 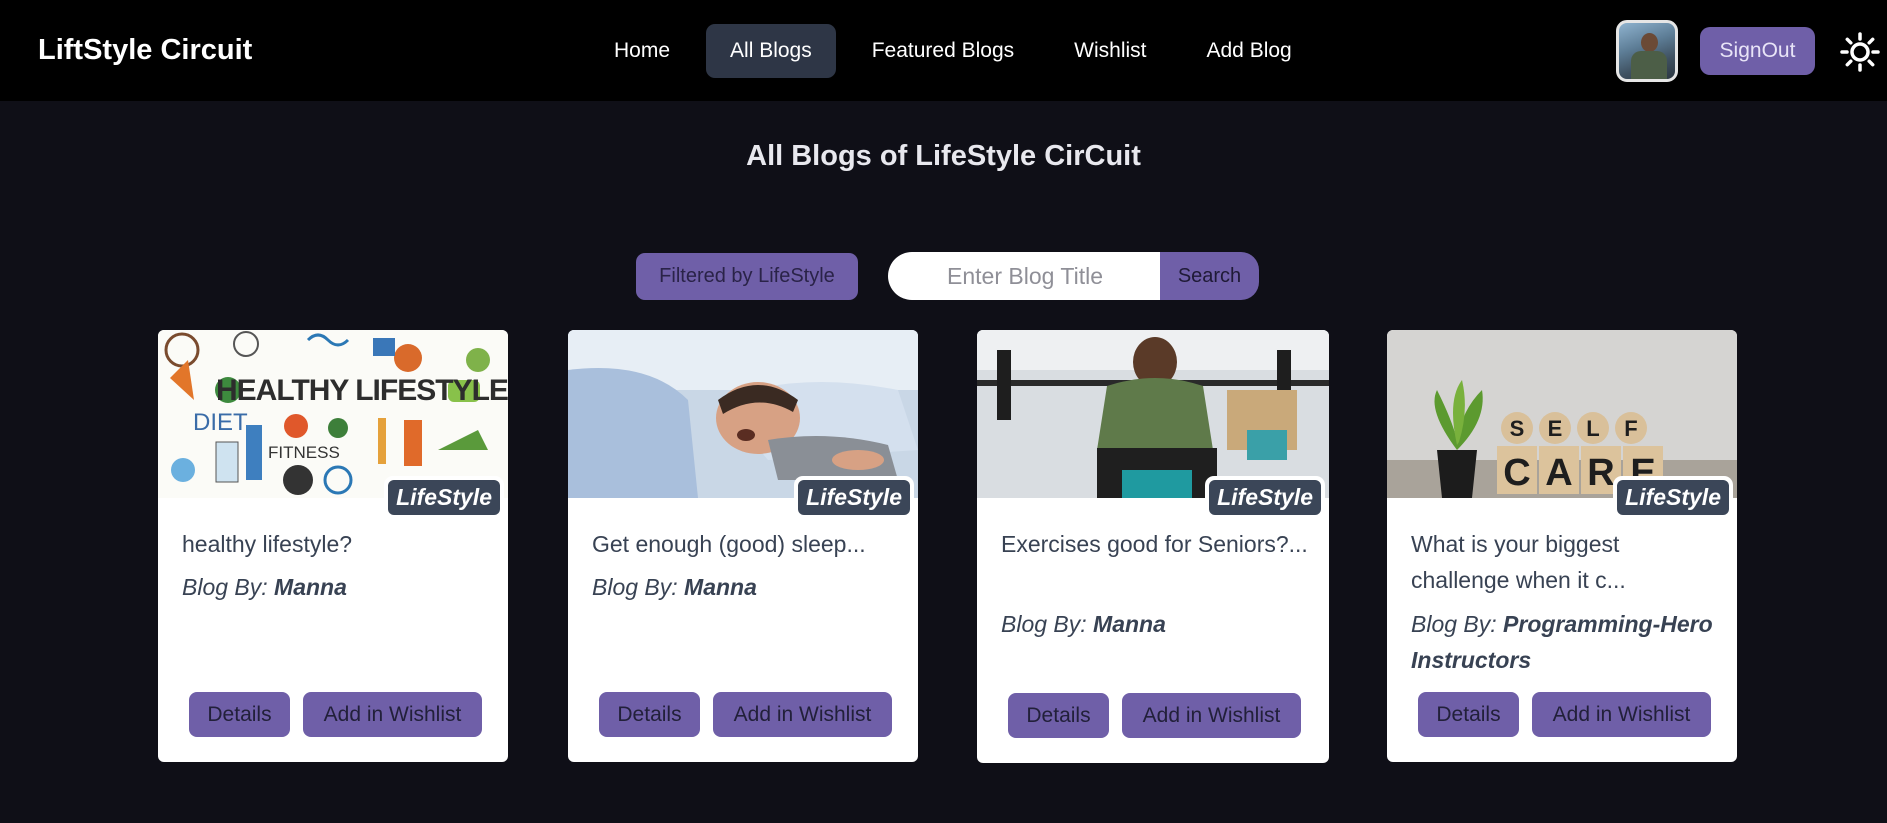 I want to click on blog-image-healthy-lifestyle: HEALTHY LIFESTYLE DIET FITNESS, so click(x=333, y=414).